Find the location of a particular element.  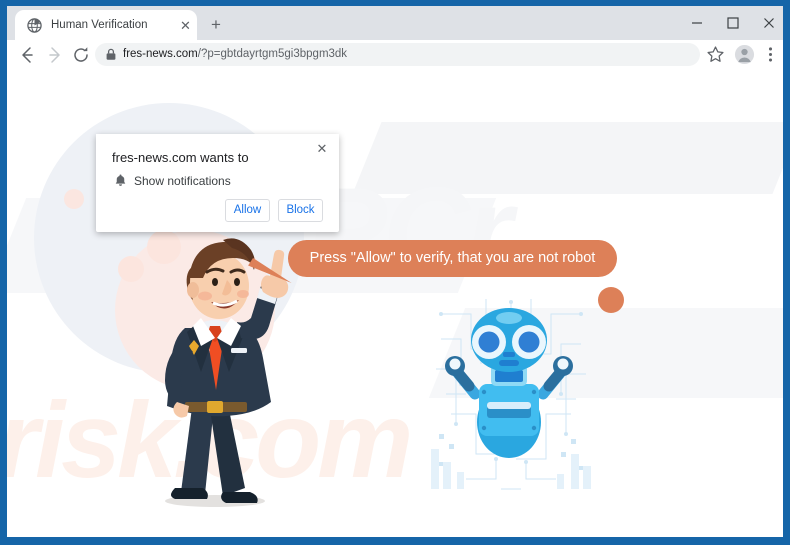

blue-robot-illustration is located at coordinates (509, 383).